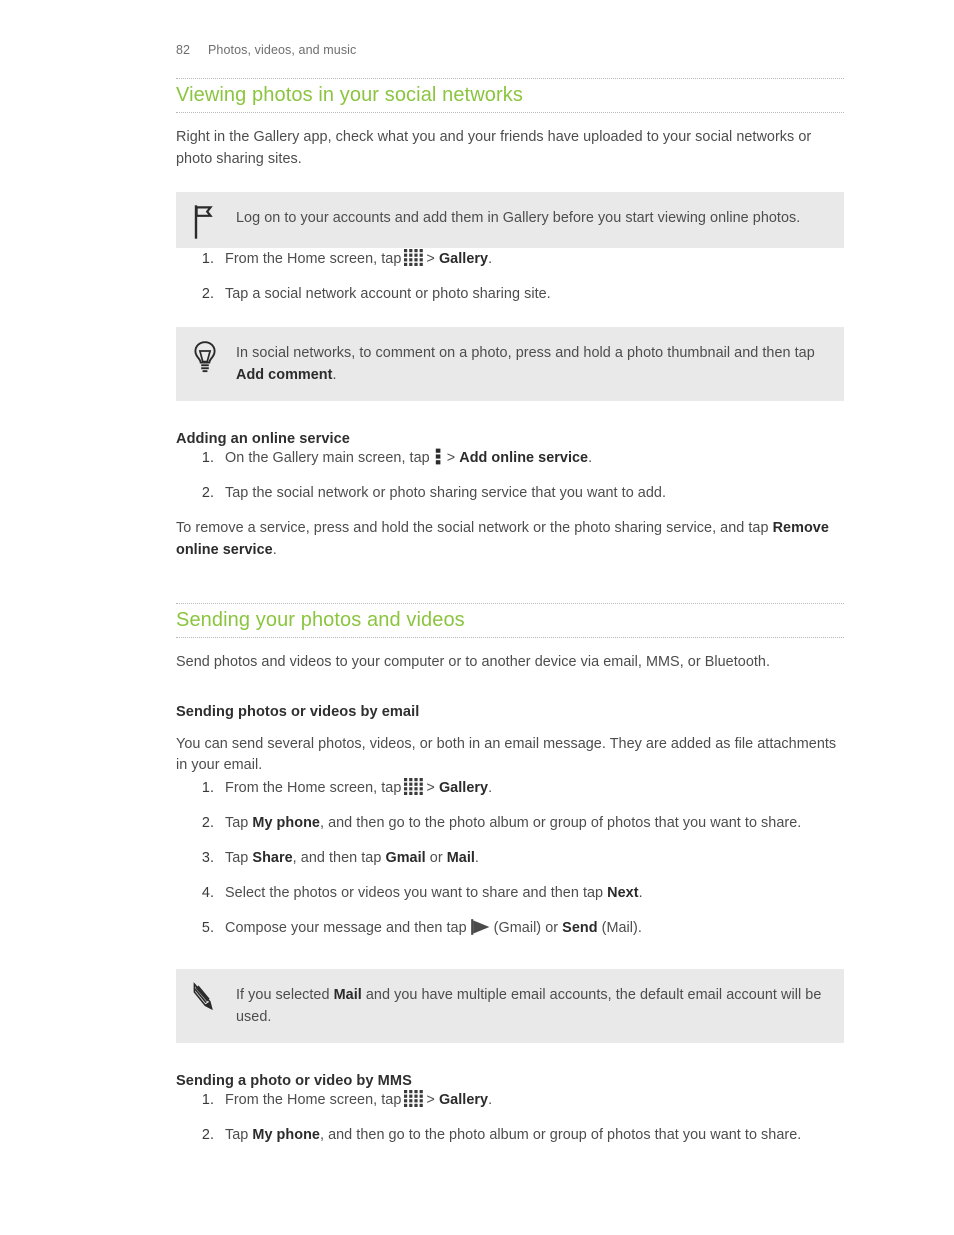 The image size is (954, 1235). Describe the element at coordinates (207, 927) in the screenshot. I see `step-number: 5.` at that location.